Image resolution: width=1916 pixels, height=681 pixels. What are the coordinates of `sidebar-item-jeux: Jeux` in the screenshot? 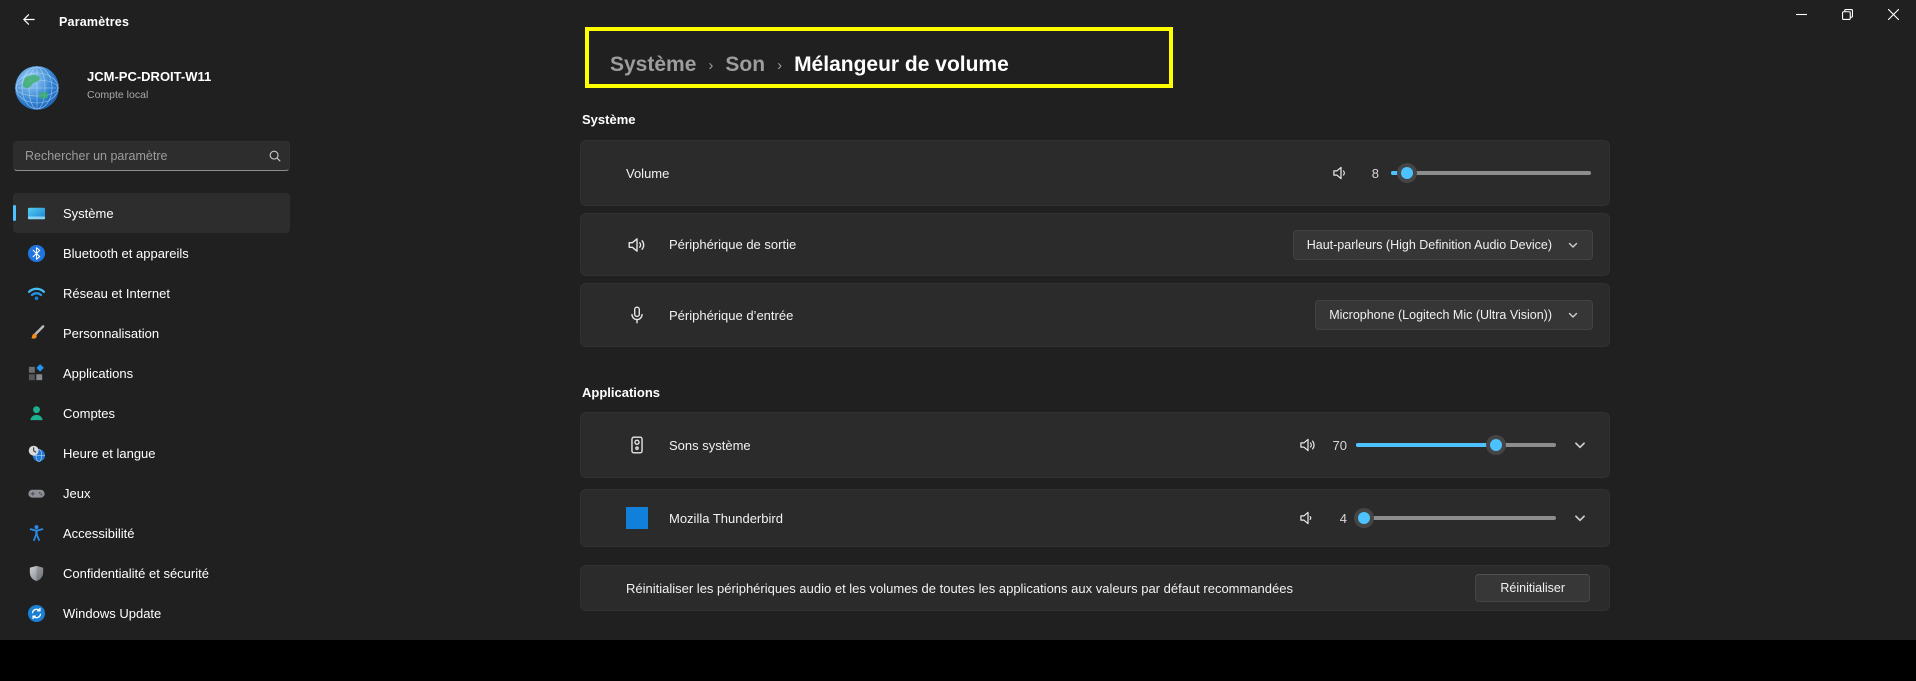 It's located at (151, 493).